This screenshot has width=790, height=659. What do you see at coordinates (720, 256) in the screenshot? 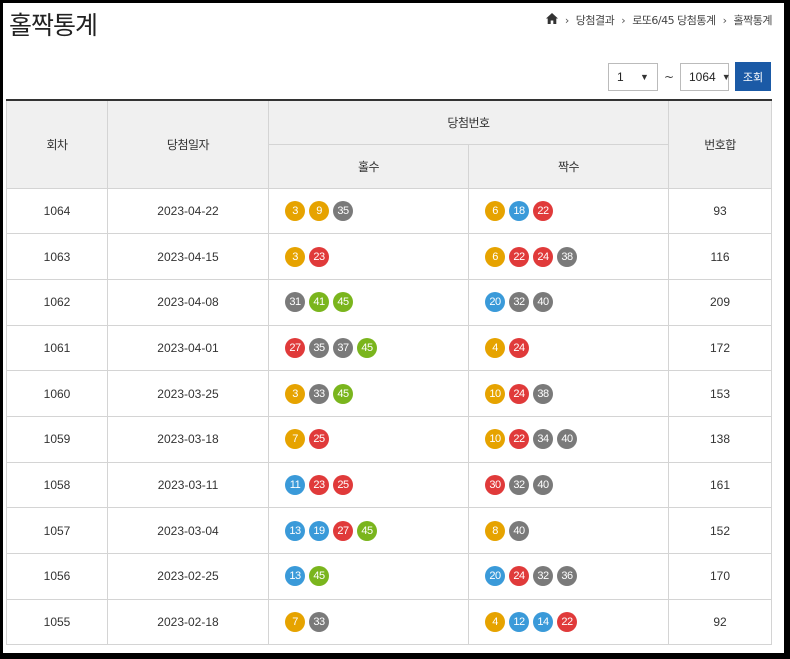
I see `sum-cell: 116` at bounding box center [720, 256].